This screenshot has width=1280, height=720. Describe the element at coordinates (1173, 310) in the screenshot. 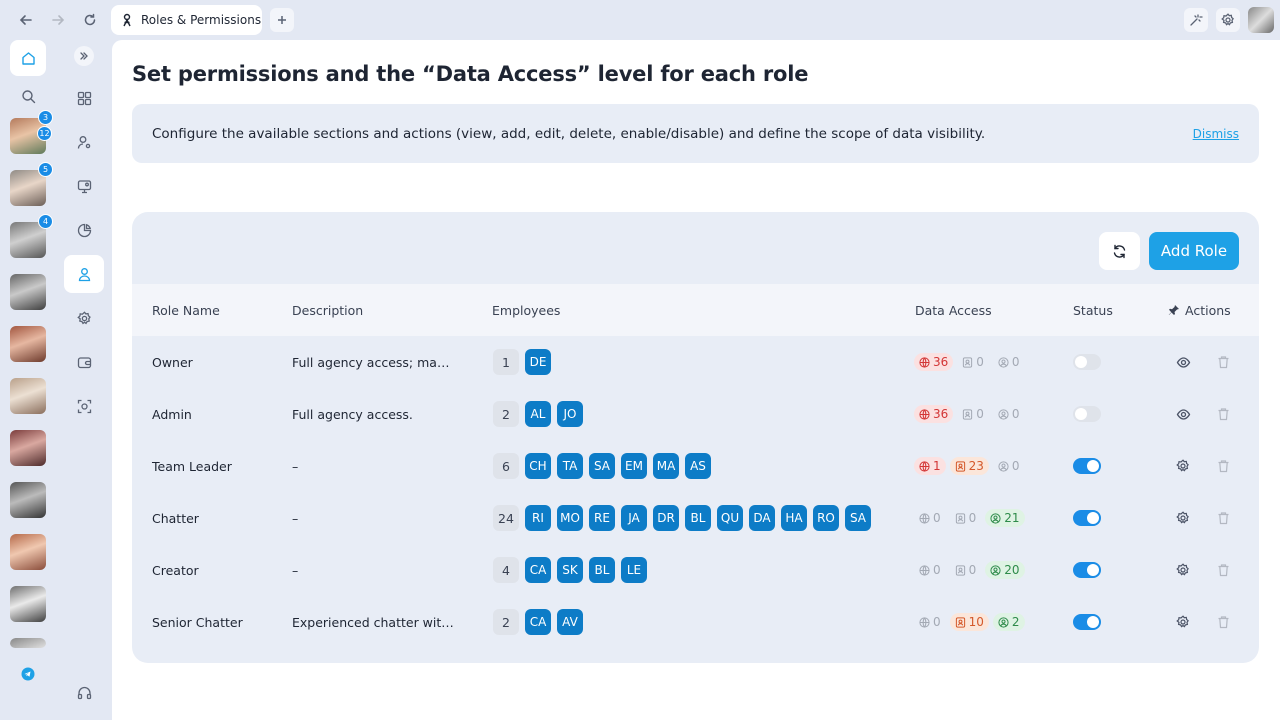

I see `pin-icon` at that location.